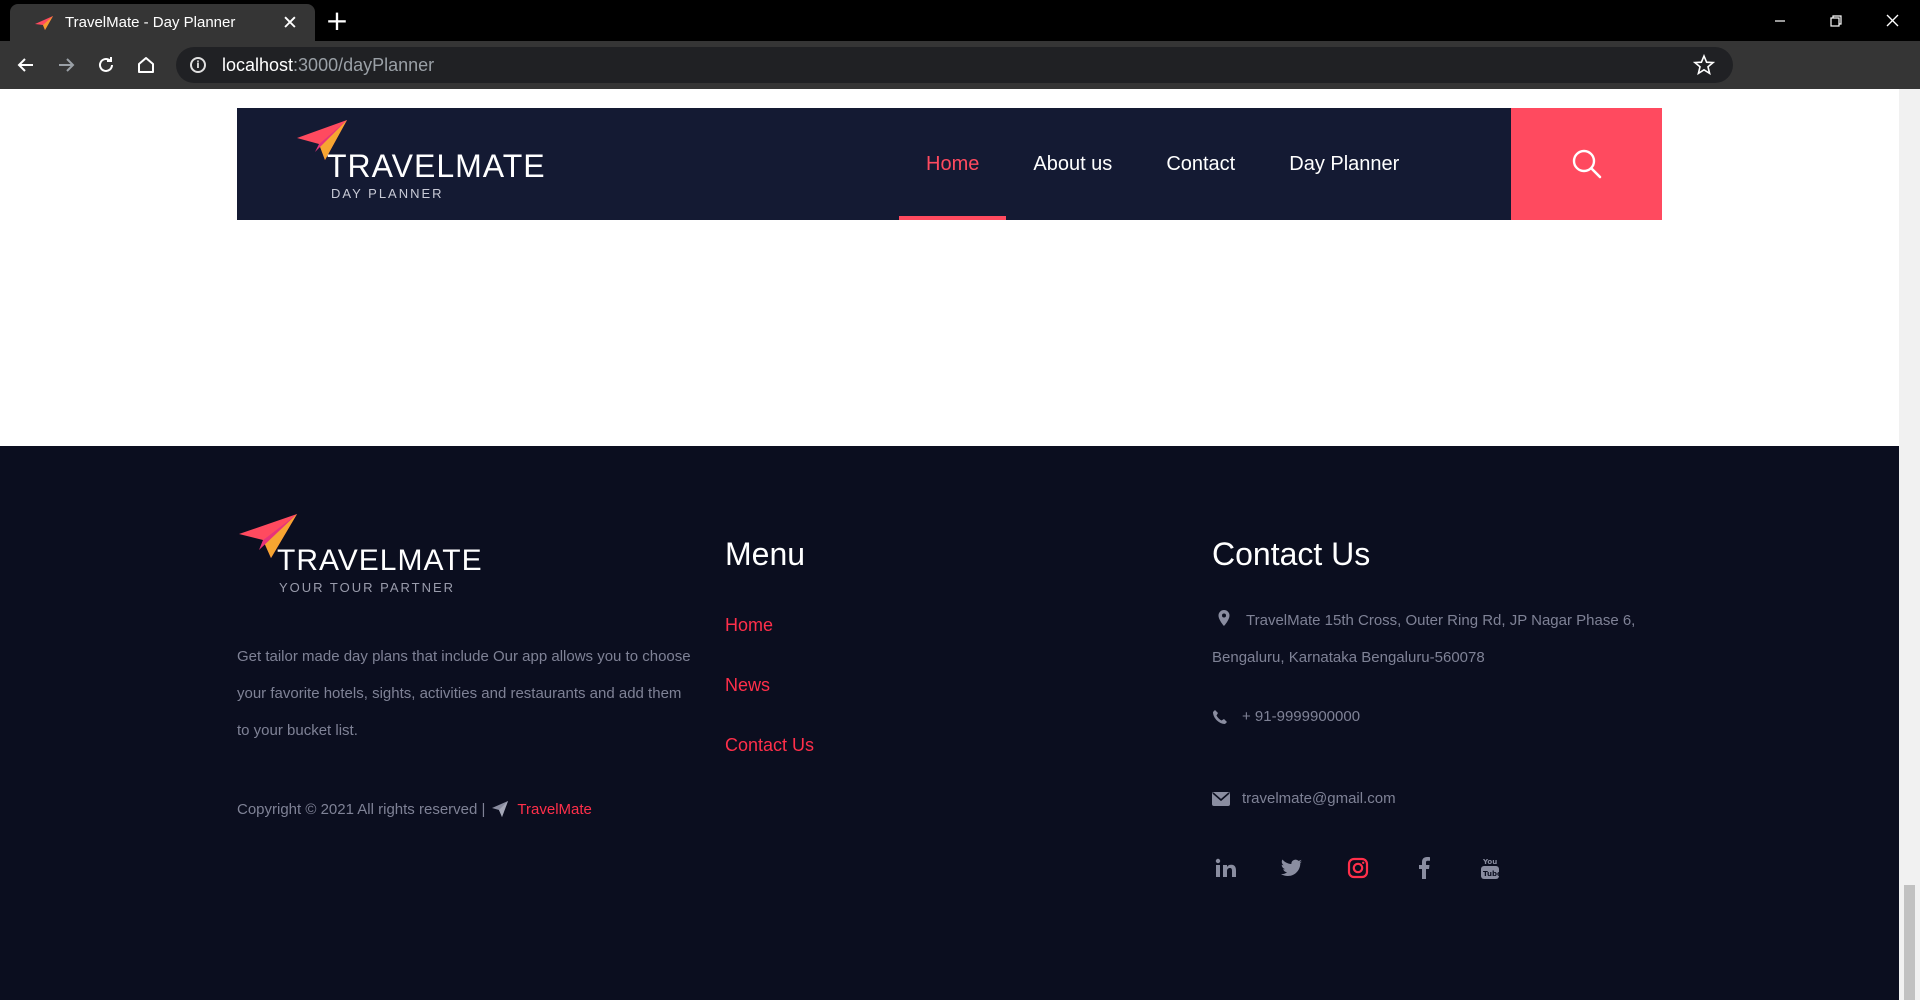 This screenshot has width=1920, height=1000. Describe the element at coordinates (146, 65) in the screenshot. I see `home-icon` at that location.